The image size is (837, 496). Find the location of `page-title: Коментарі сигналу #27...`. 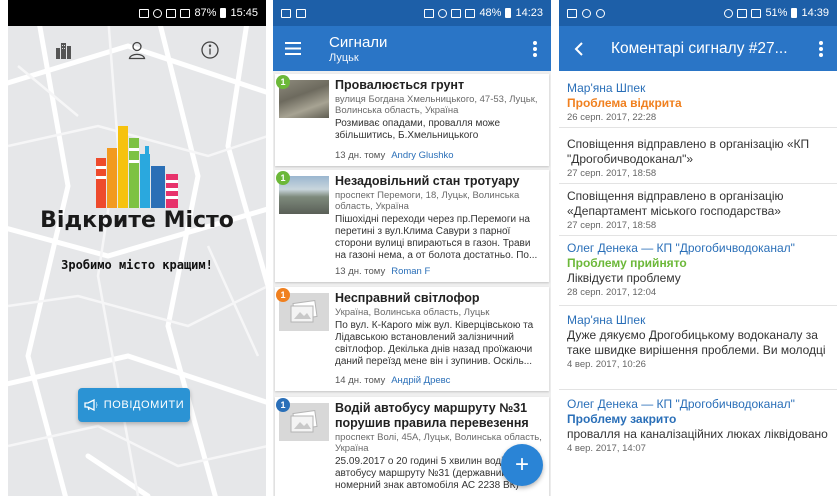

page-title: Коментарі сигналу #27... is located at coordinates (699, 48).